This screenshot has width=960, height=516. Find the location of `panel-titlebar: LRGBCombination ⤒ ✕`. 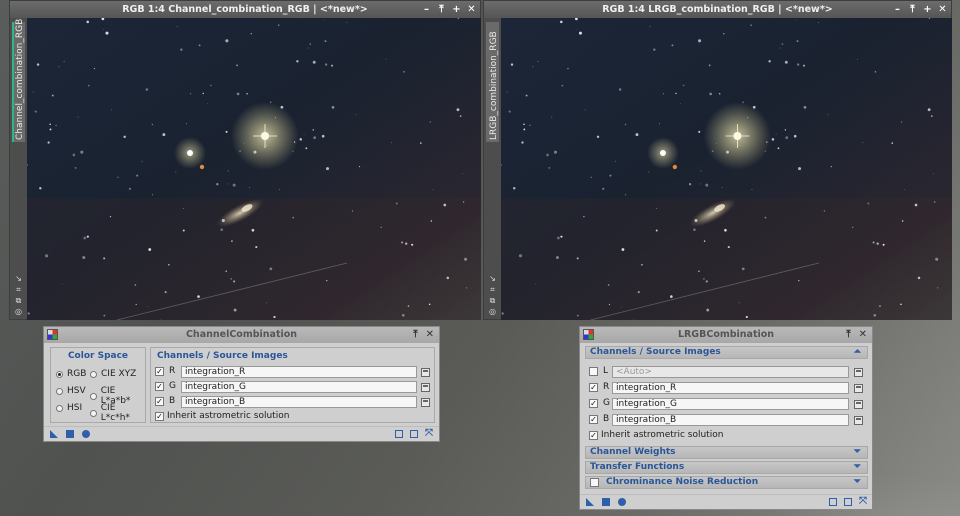

panel-titlebar: LRGBCombination ⤒ ✕ is located at coordinates (726, 335).